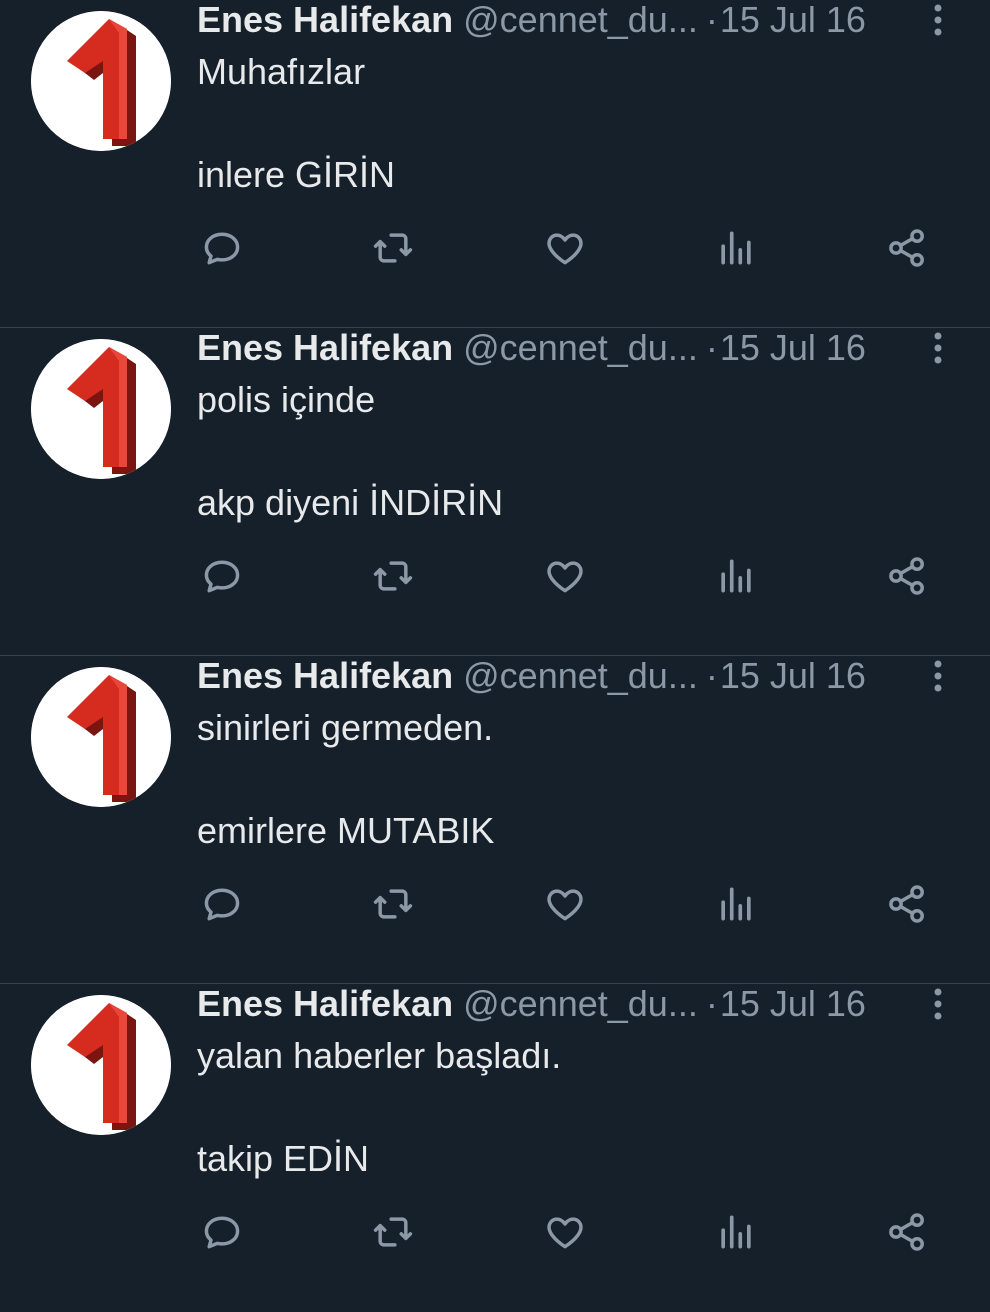 This screenshot has height=1312, width=990. I want to click on tweet-text-line: akp diyeni İNDİRİN, so click(350, 502).